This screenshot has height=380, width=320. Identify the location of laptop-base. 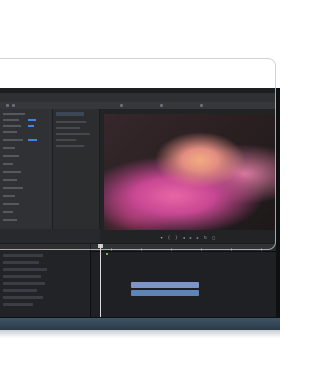
(140, 324).